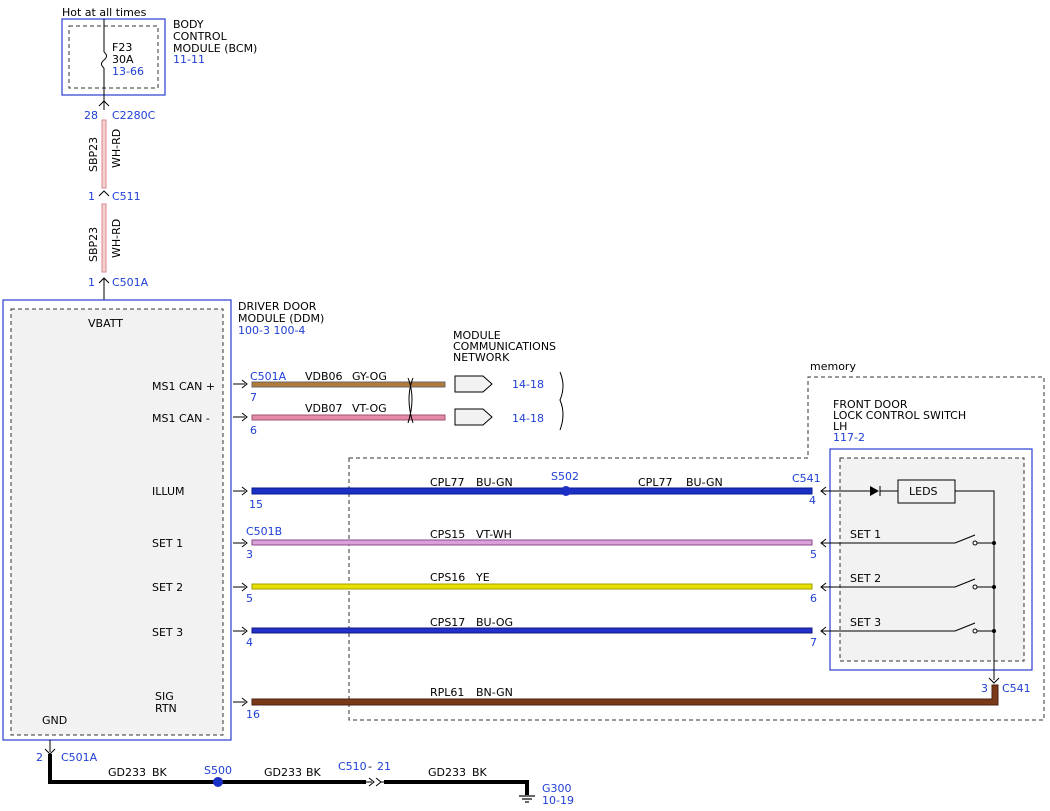  I want to click on color-bk-2: BK, so click(314, 772).